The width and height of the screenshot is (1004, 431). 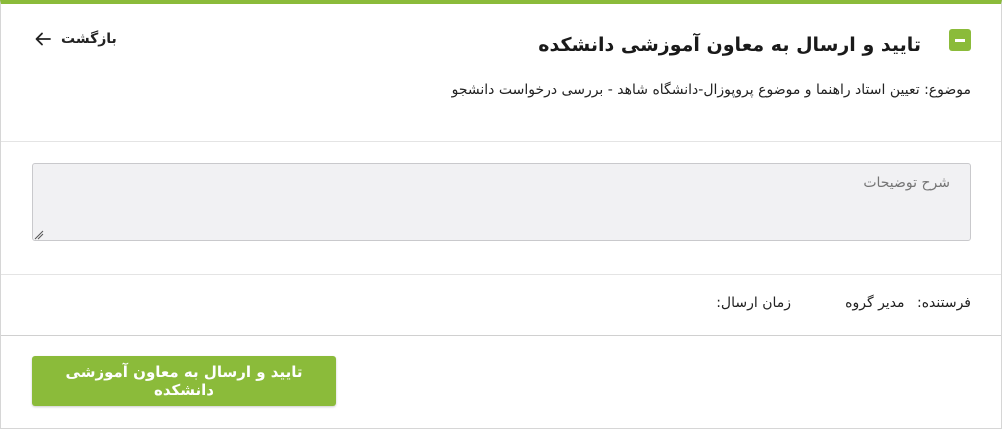 I want to click on collapse-button, so click(x=960, y=40).